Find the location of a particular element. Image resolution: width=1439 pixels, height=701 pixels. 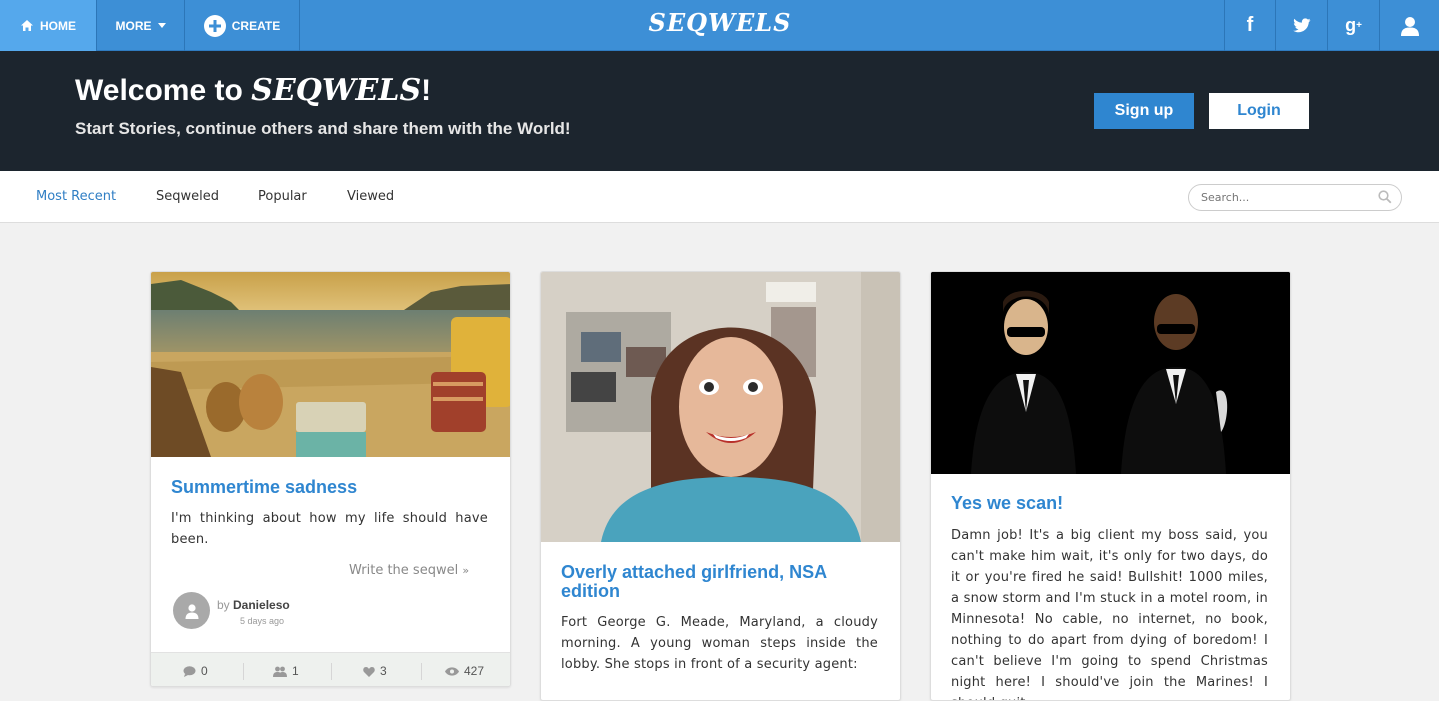

likes-count: 3 is located at coordinates (375, 669).